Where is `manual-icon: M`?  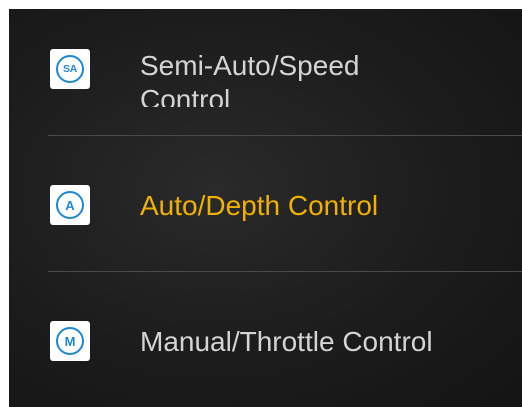
manual-icon: M is located at coordinates (70, 341).